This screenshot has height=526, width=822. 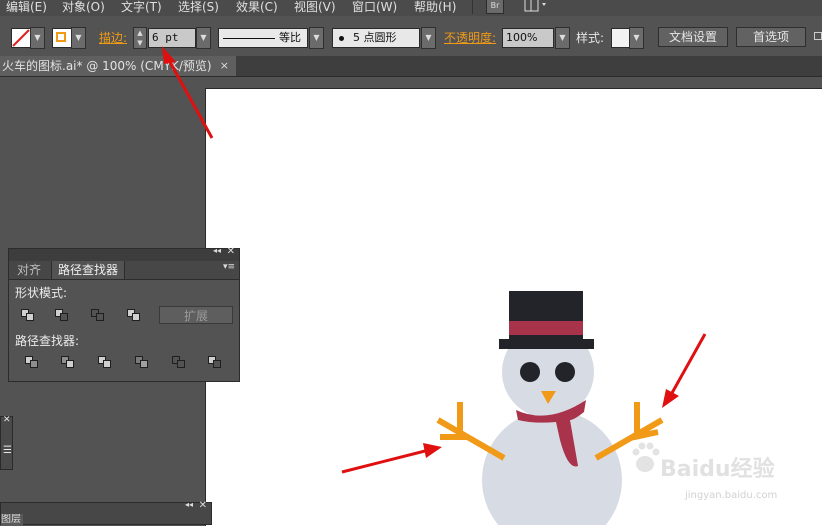 What do you see at coordinates (546, 344) in the screenshot?
I see `hat-brim` at bounding box center [546, 344].